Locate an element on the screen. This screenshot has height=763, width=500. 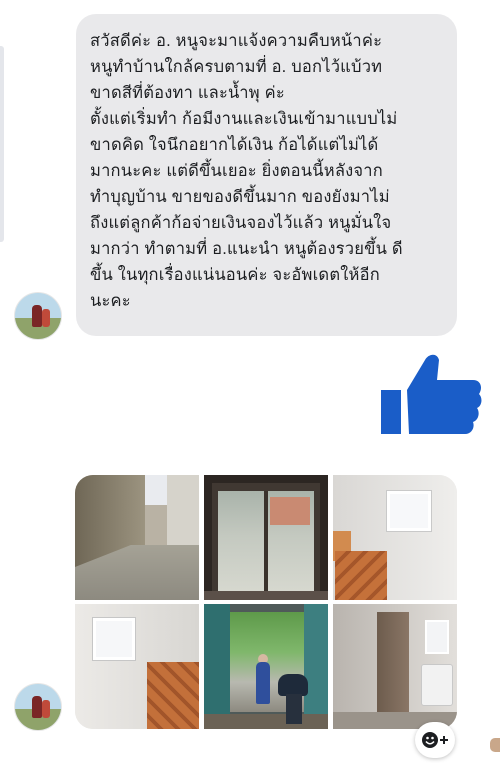
add-reaction-button is located at coordinates (435, 740).